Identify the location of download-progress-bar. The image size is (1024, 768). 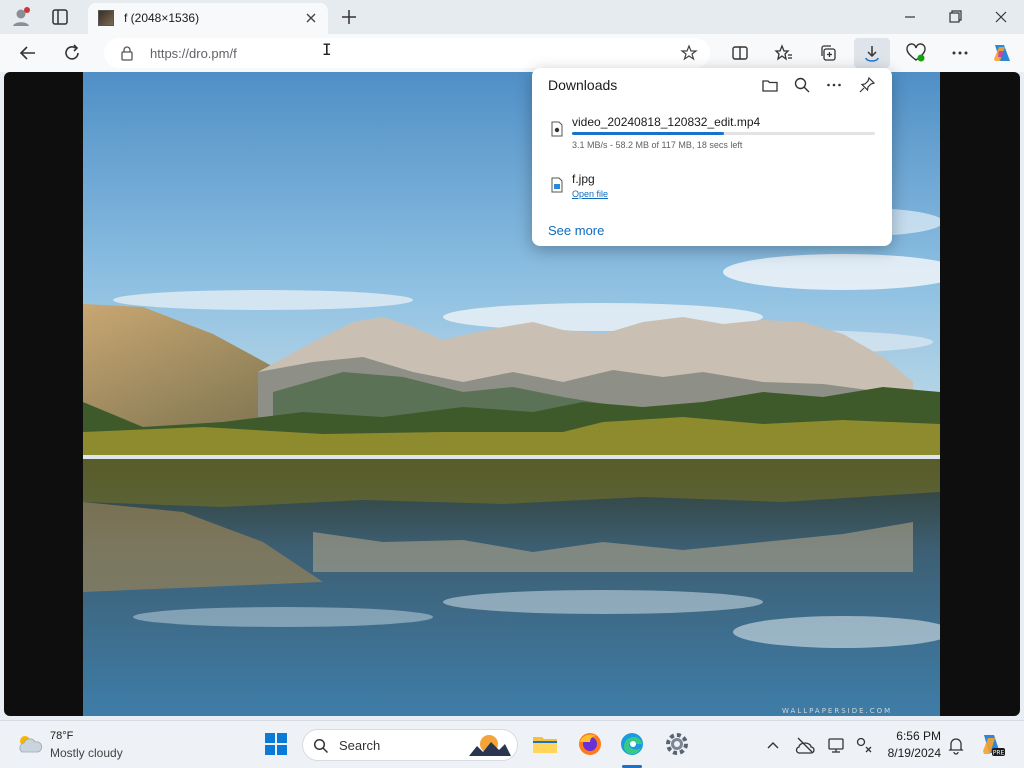
(723, 133).